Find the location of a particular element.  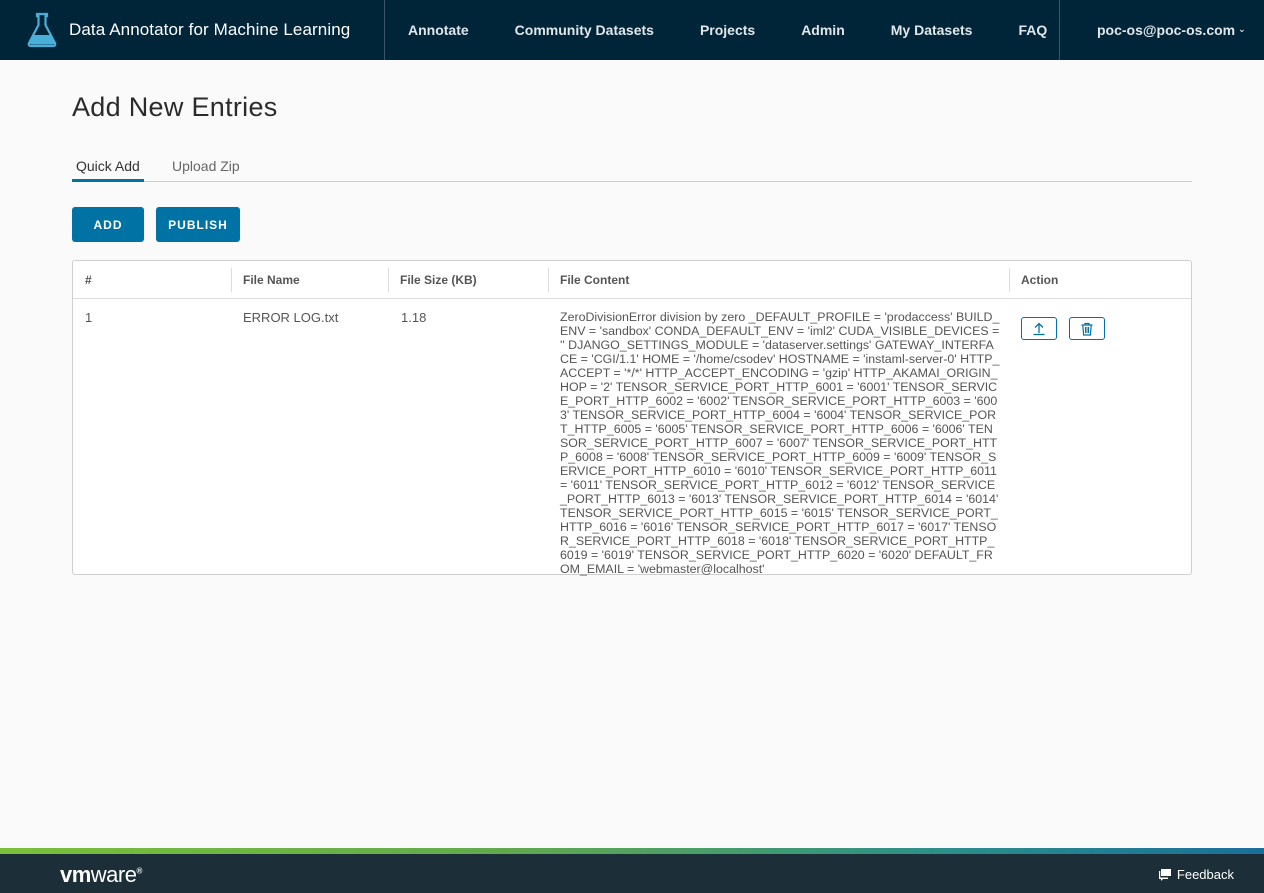

column-header-action: Action is located at coordinates (1040, 280).